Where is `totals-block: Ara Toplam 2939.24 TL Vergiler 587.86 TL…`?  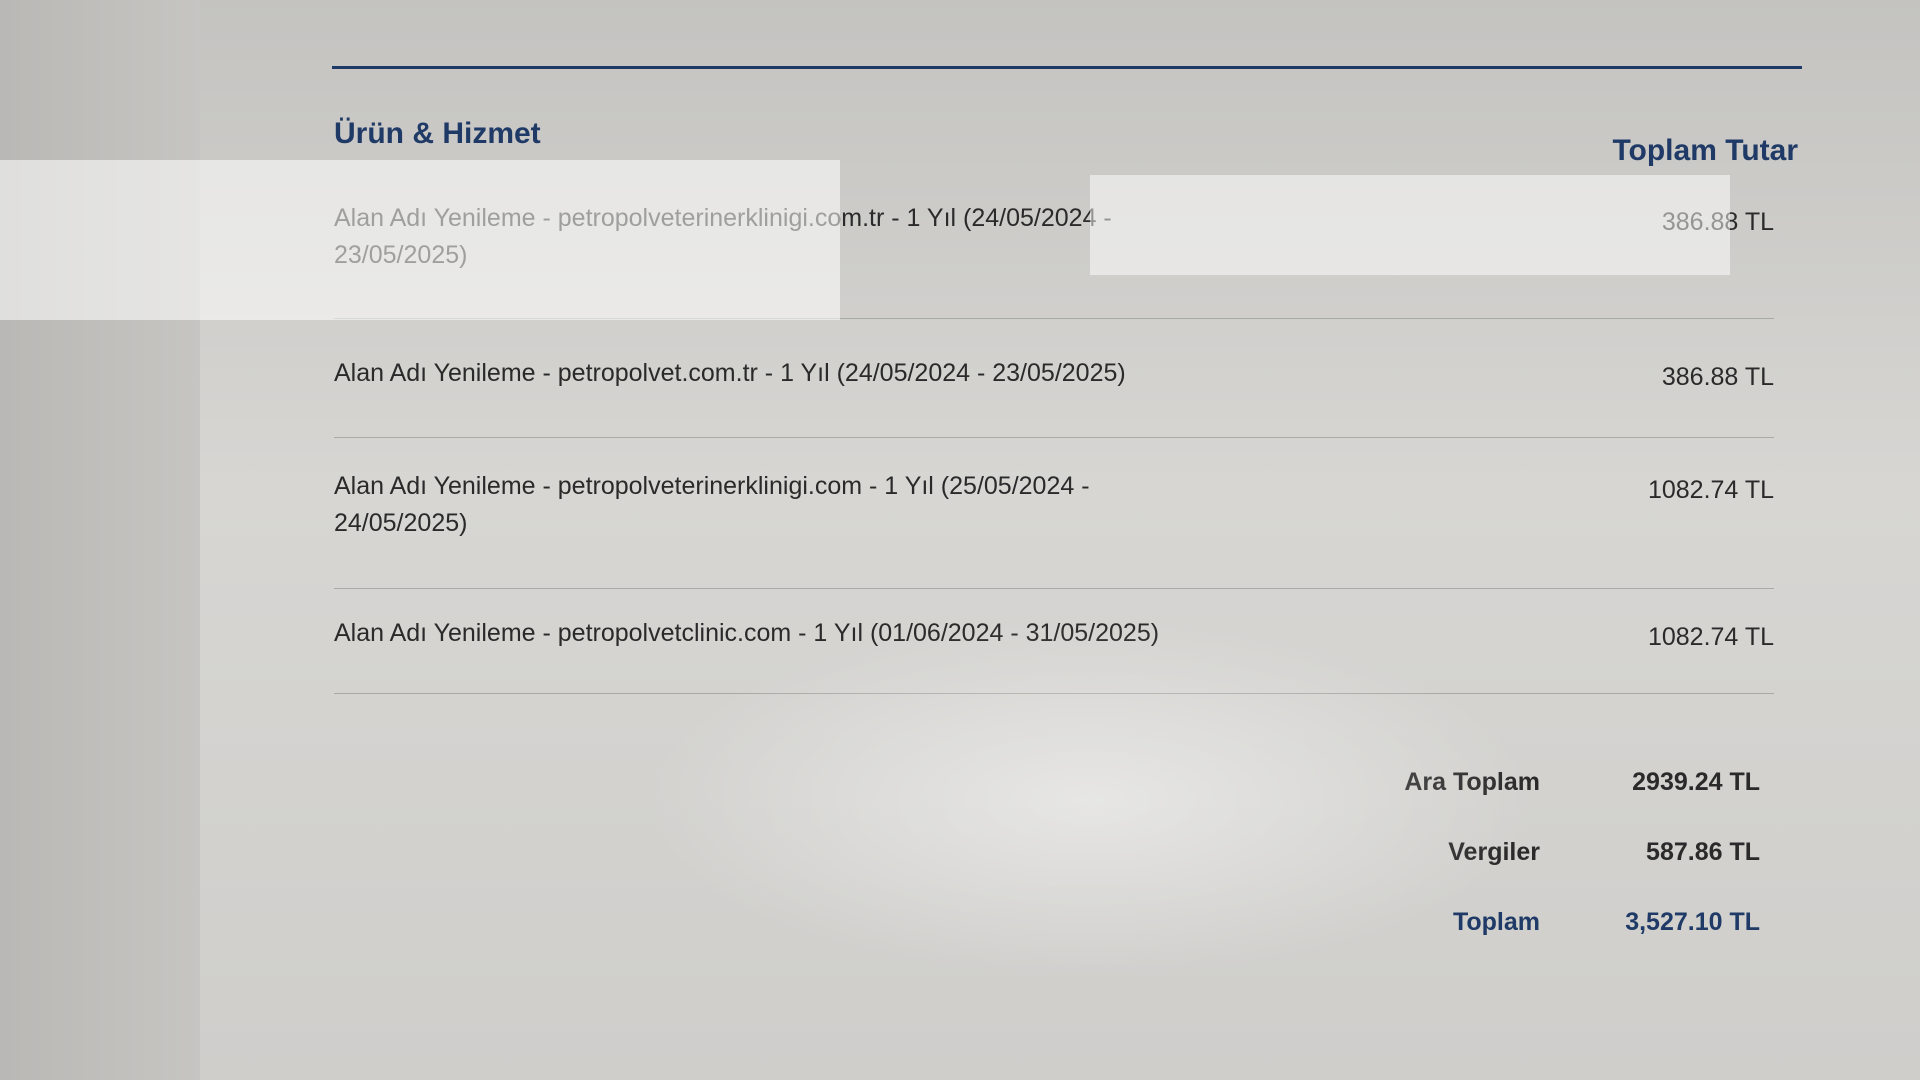 totals-block: Ara Toplam 2939.24 TL Vergiler 587.86 TL… is located at coordinates (1550, 873).